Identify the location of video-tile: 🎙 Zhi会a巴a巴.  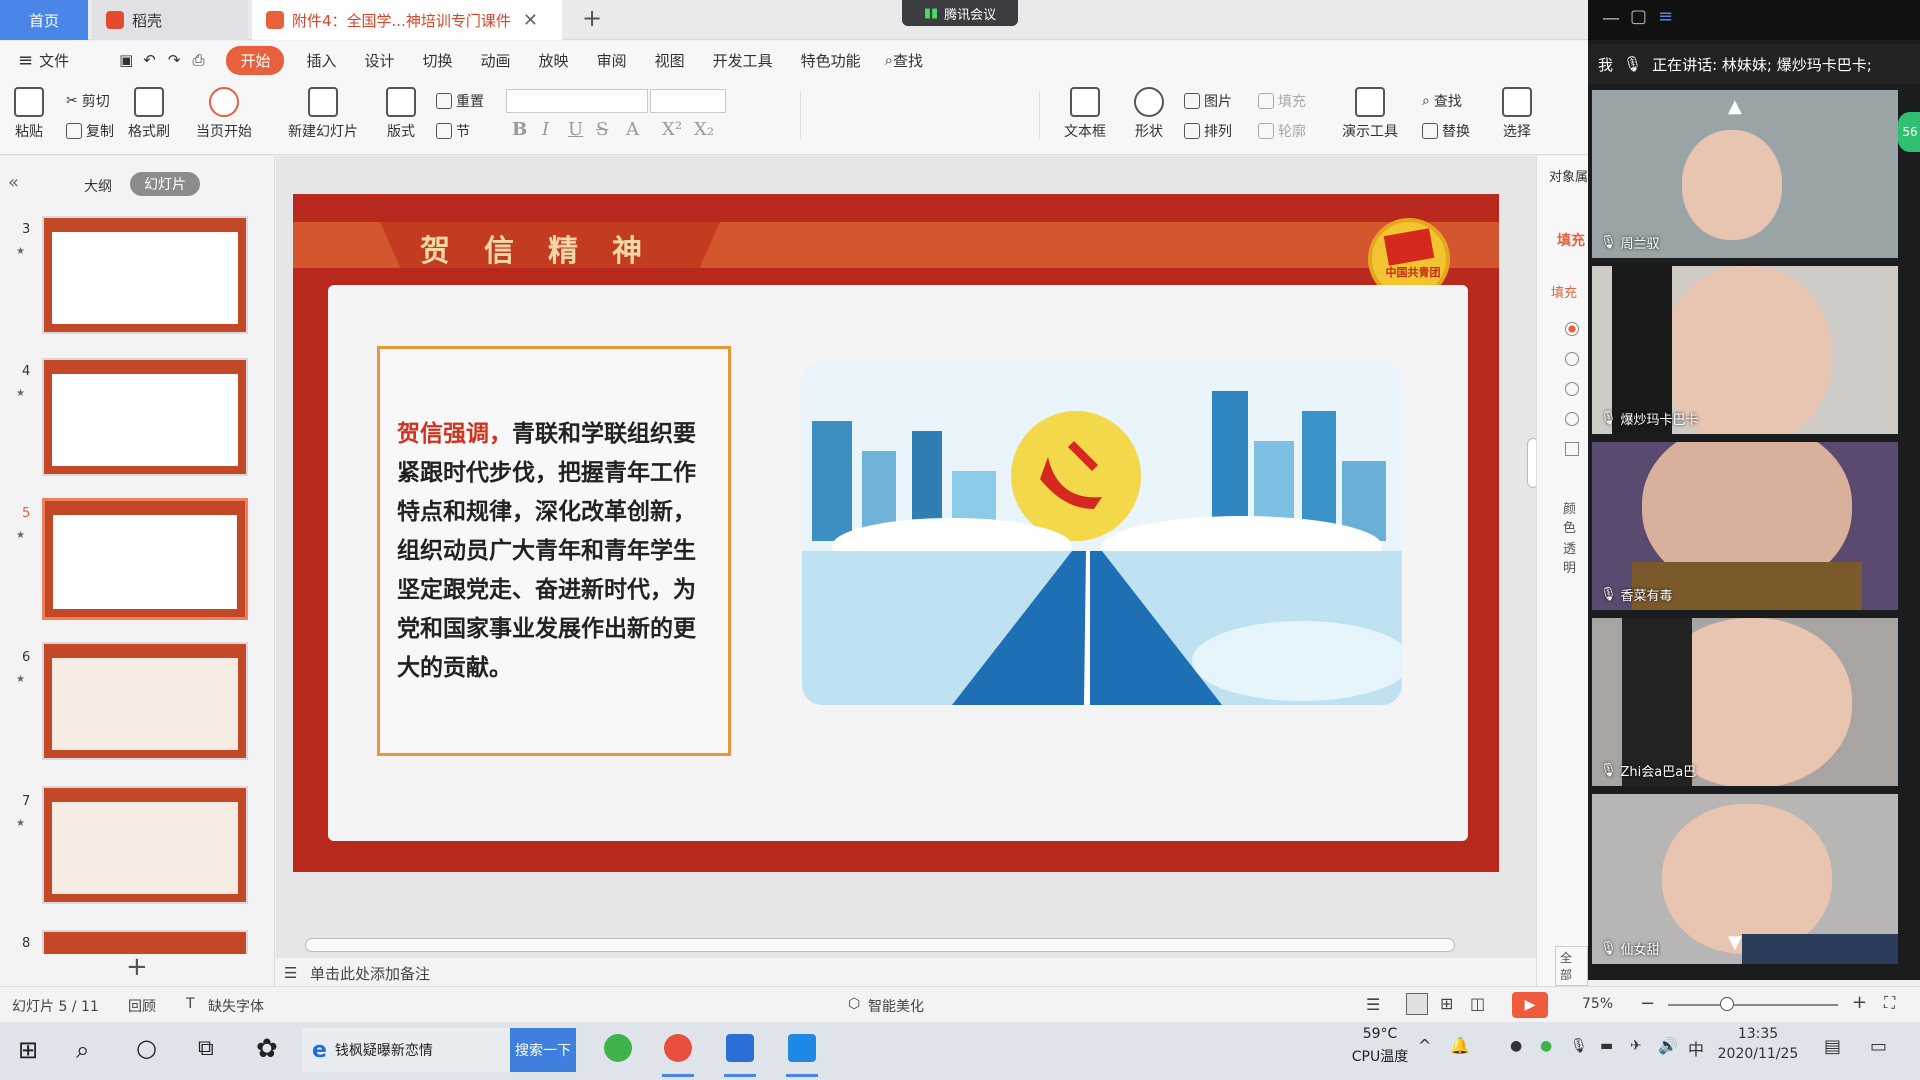
(1745, 702).